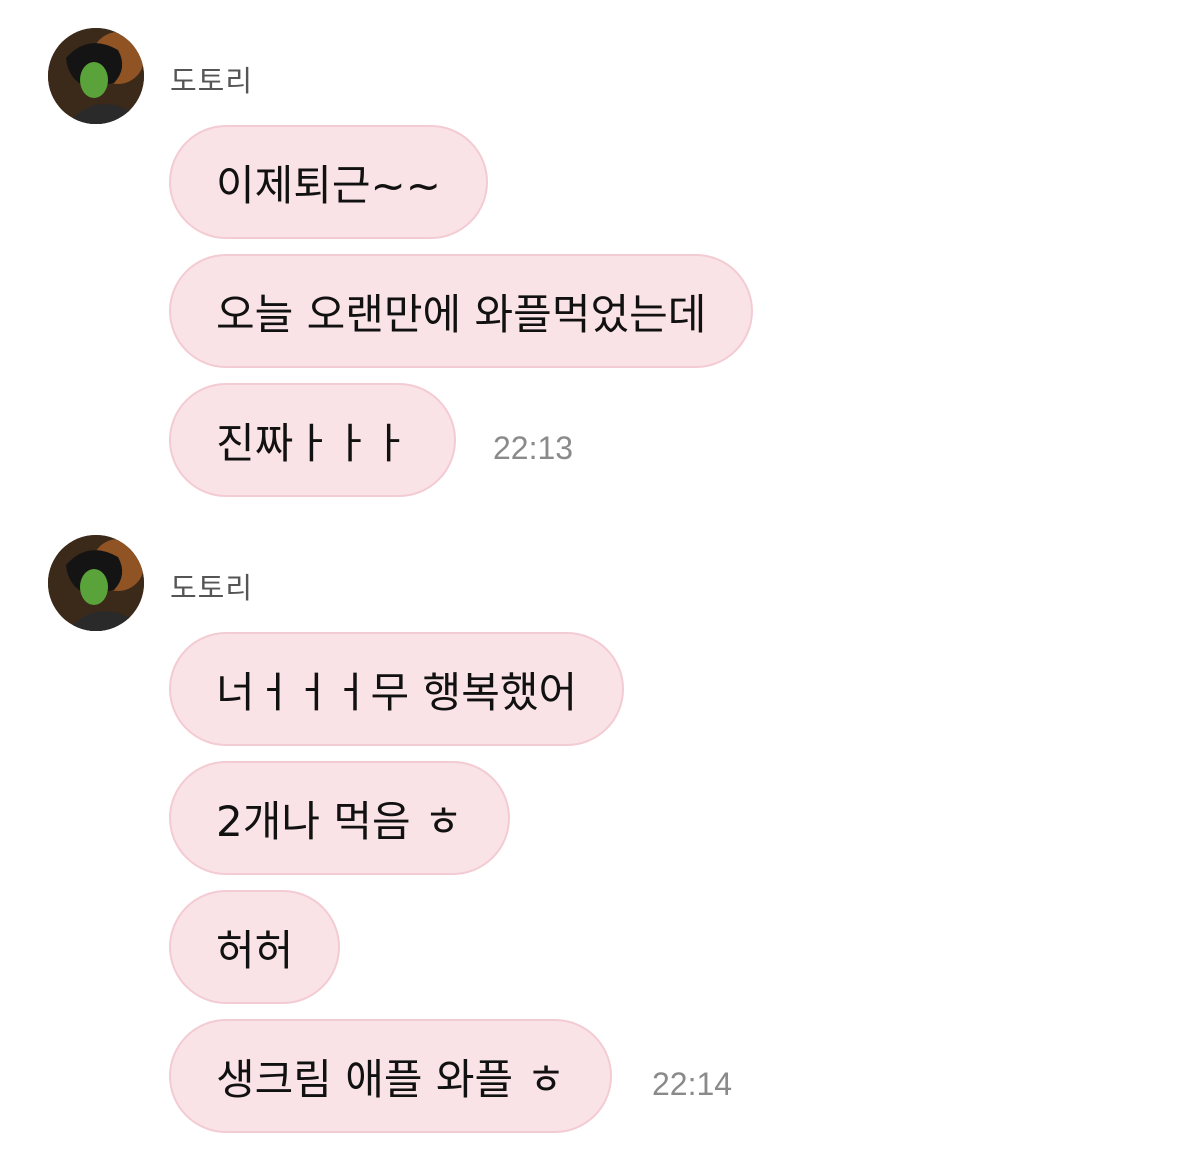 The width and height of the screenshot is (1179, 1158). I want to click on message-timestamp: 22:13, so click(533, 448).